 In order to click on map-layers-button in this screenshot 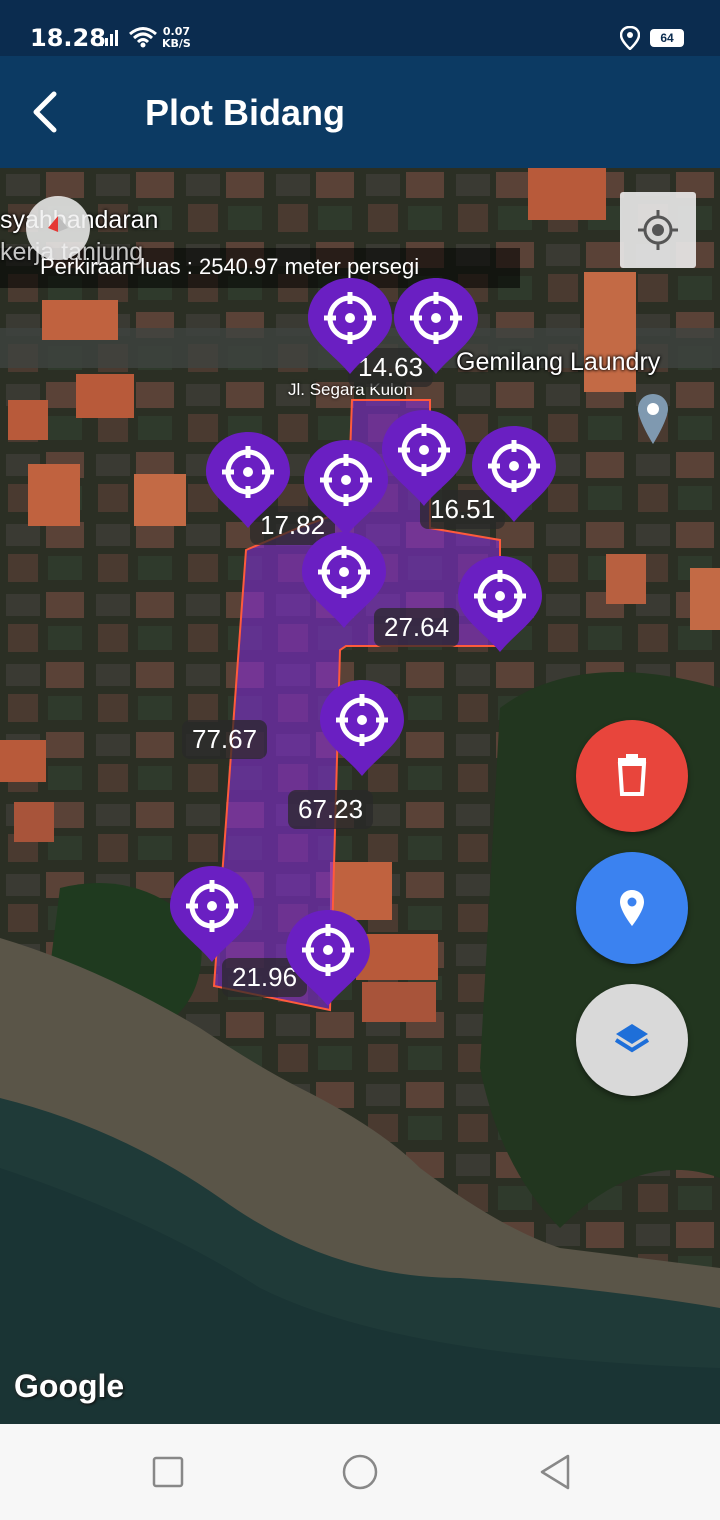, I will do `click(632, 1040)`.